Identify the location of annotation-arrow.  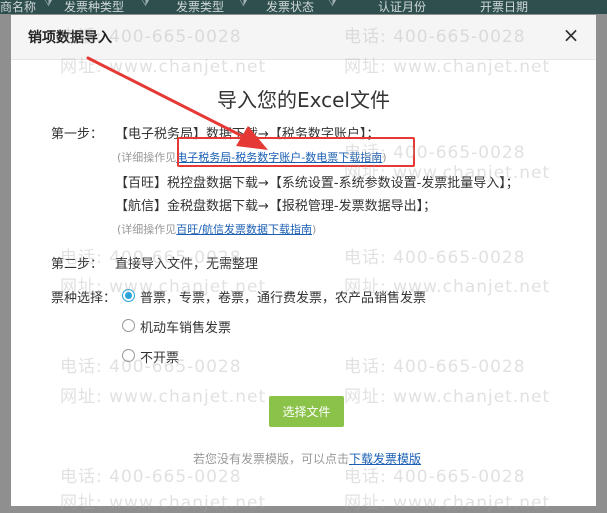
(177, 103).